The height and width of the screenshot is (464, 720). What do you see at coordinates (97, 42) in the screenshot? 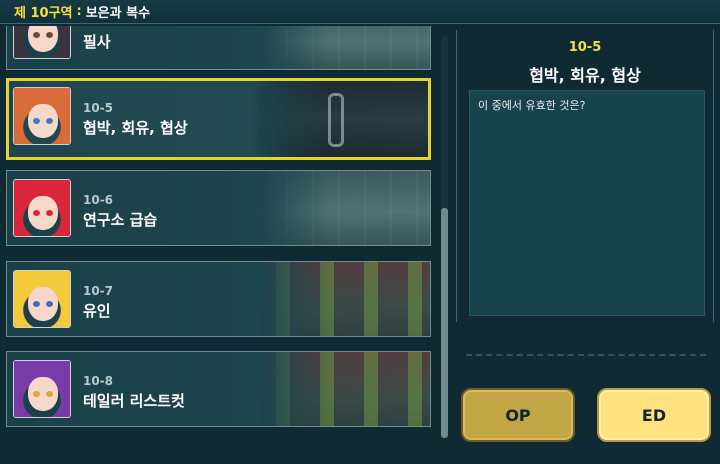
I see `stage-title: 필사` at bounding box center [97, 42].